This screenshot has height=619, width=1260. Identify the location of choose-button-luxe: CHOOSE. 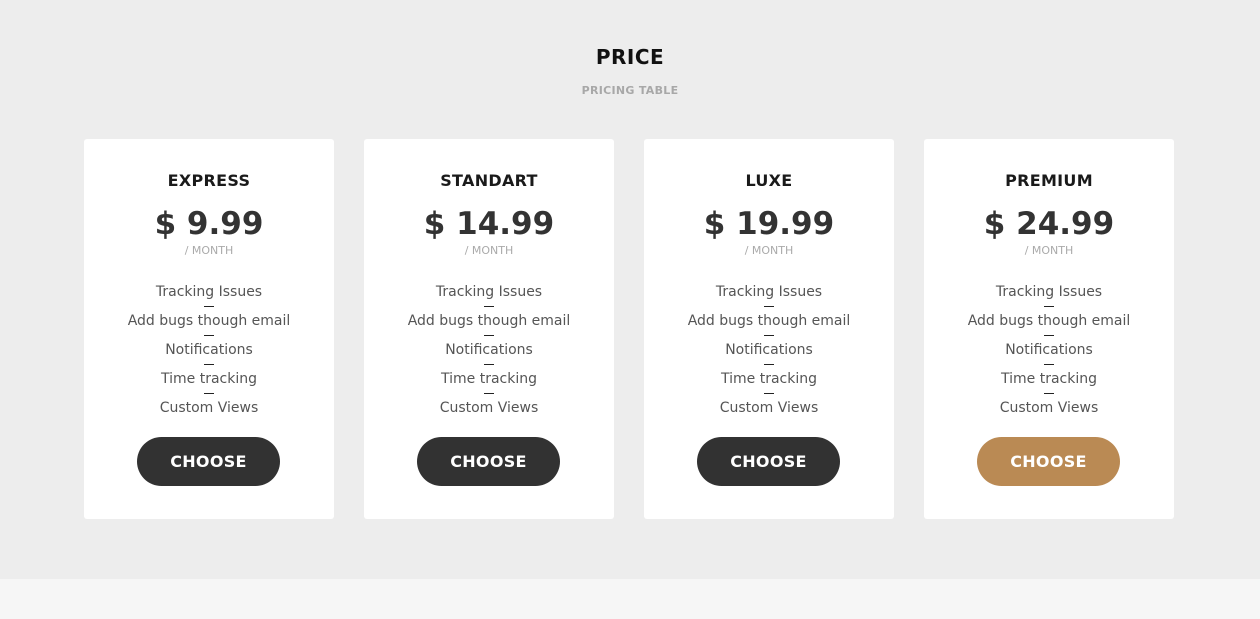
(768, 461).